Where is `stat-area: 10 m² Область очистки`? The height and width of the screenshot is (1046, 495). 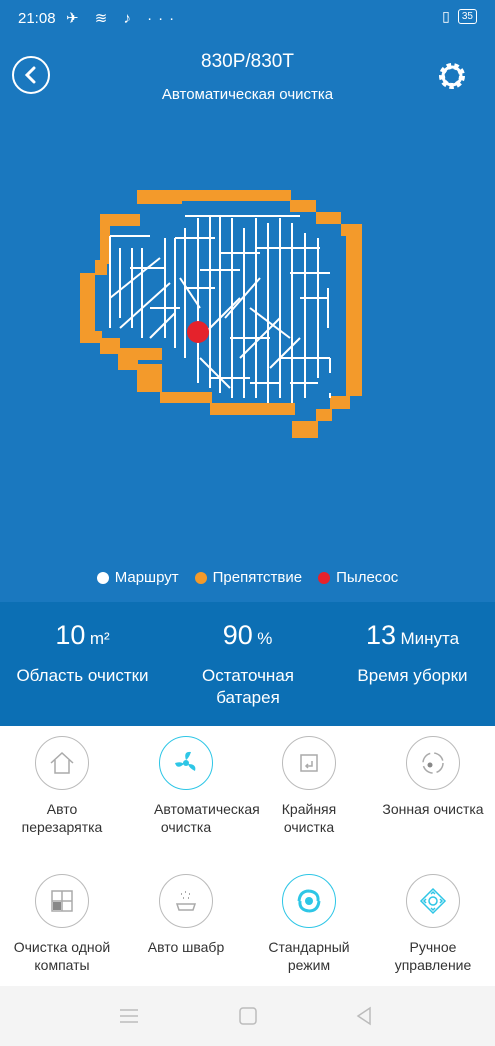 stat-area: 10 m² Область очистки is located at coordinates (82, 652).